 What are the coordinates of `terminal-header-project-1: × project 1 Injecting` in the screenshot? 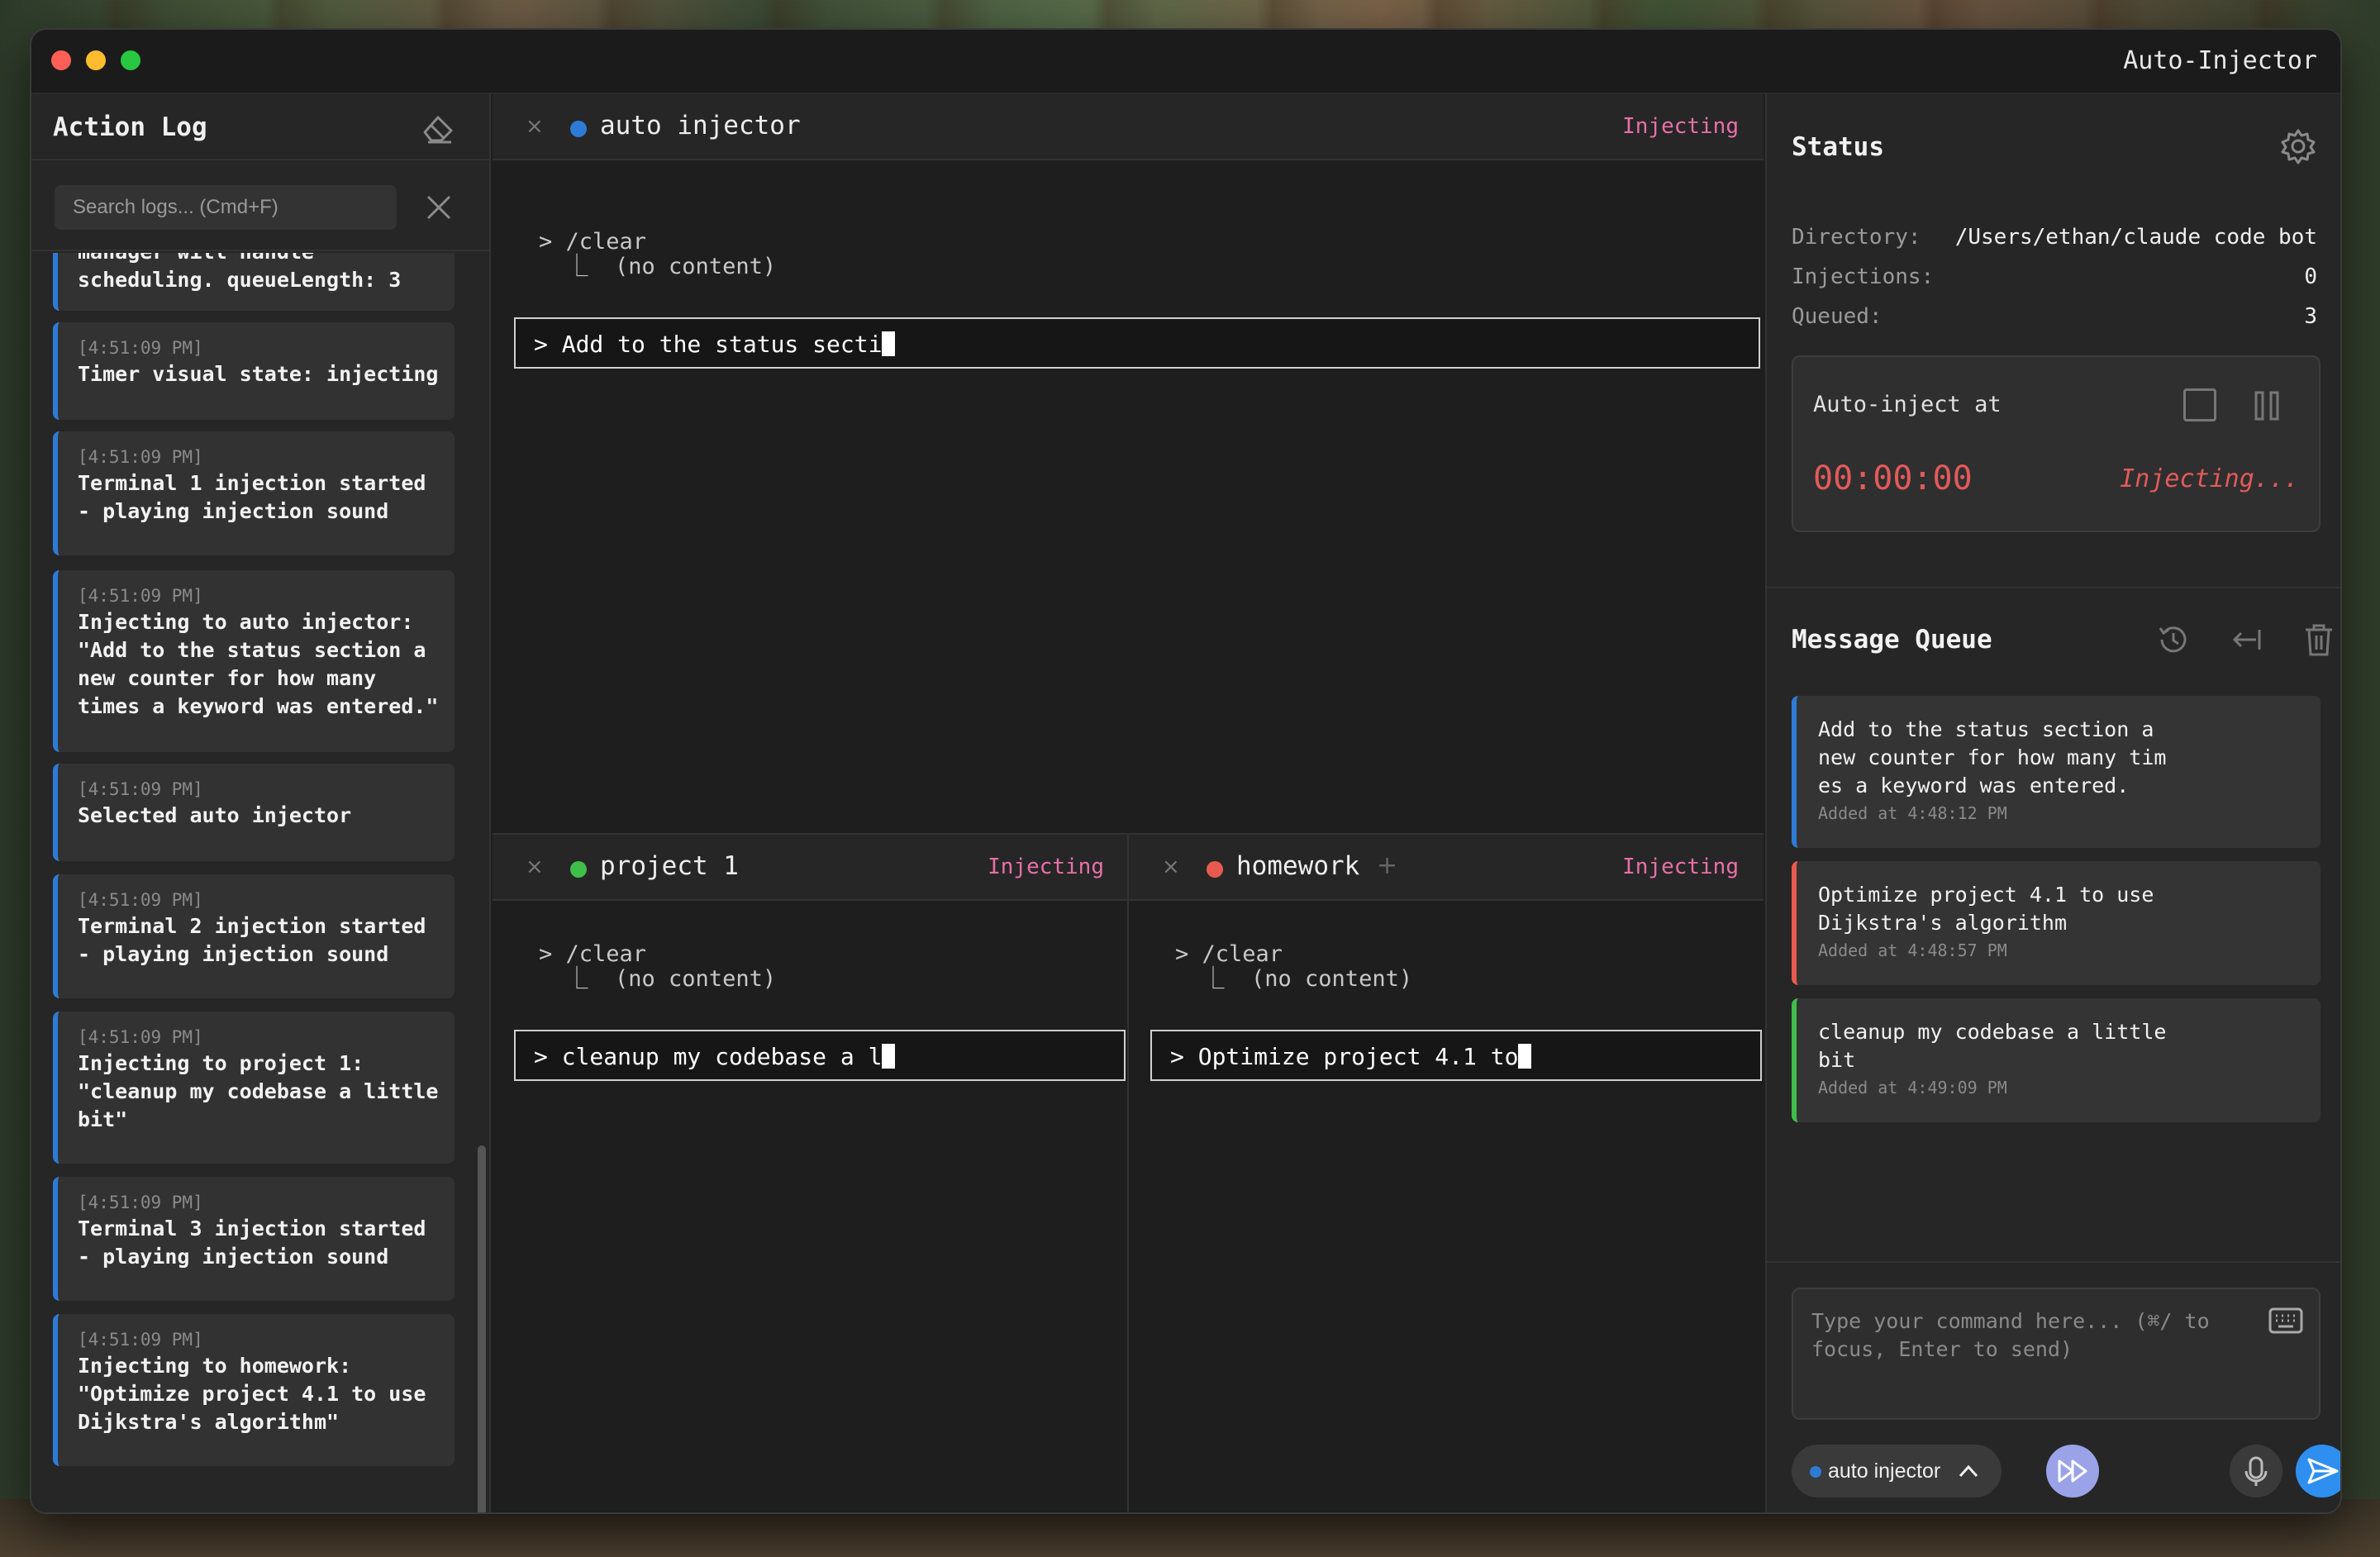 It's located at (810, 868).